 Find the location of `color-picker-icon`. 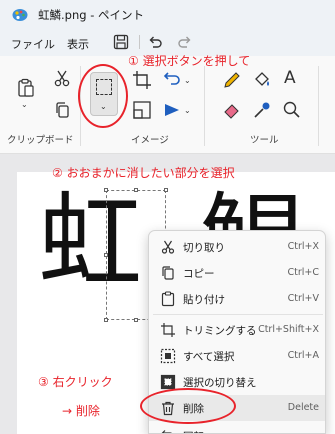

color-picker-icon is located at coordinates (262, 110).